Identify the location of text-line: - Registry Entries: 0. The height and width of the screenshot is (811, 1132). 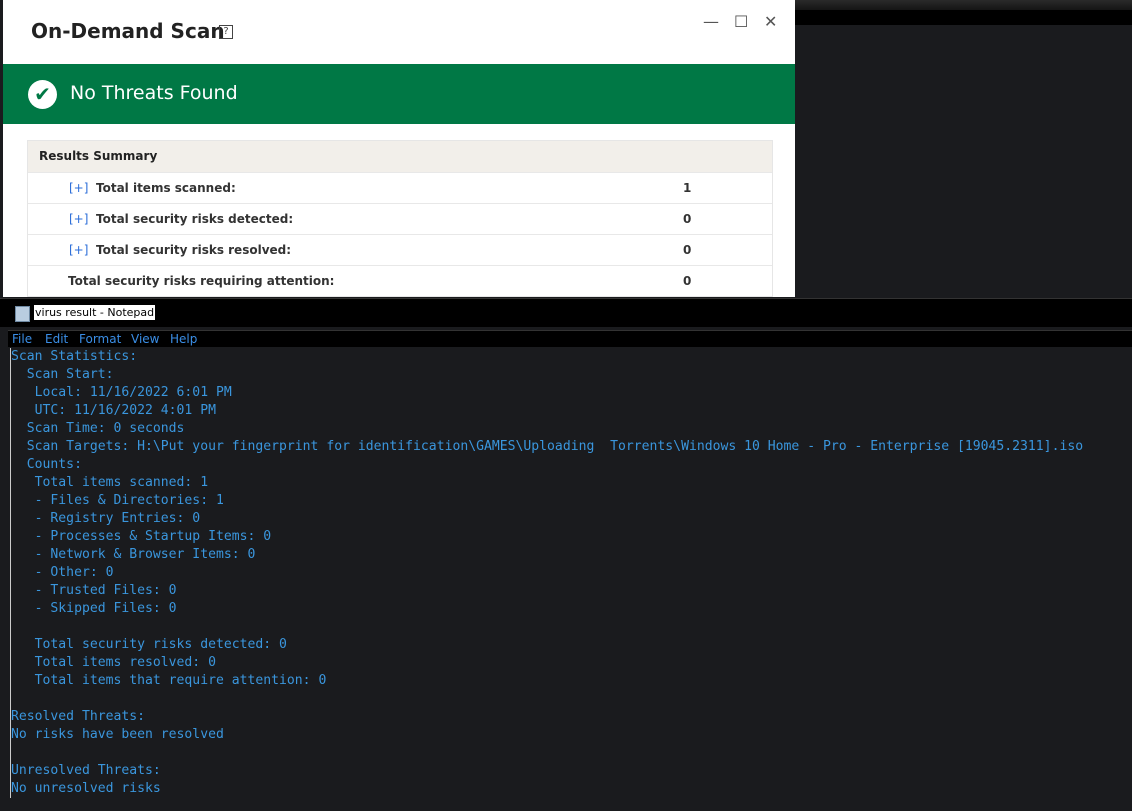
(106, 518).